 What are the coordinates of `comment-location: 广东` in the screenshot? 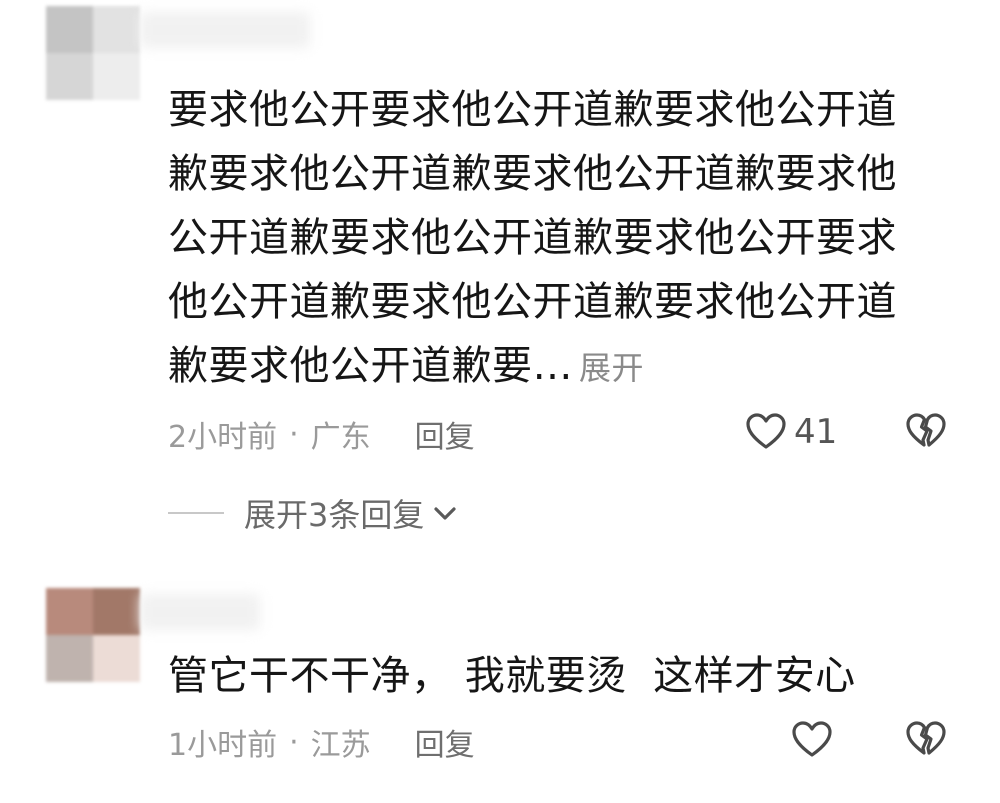 It's located at (340, 437).